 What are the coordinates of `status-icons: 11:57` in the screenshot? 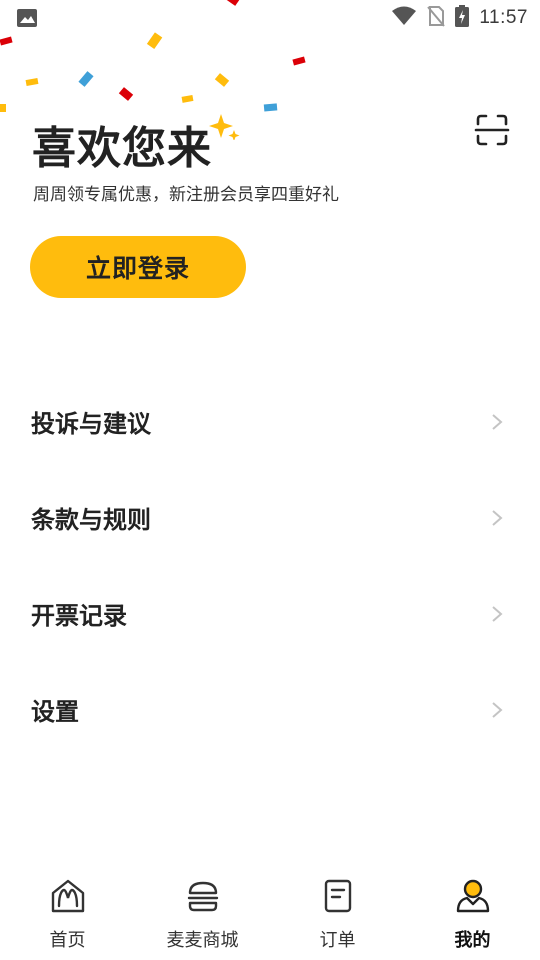 It's located at (459, 18).